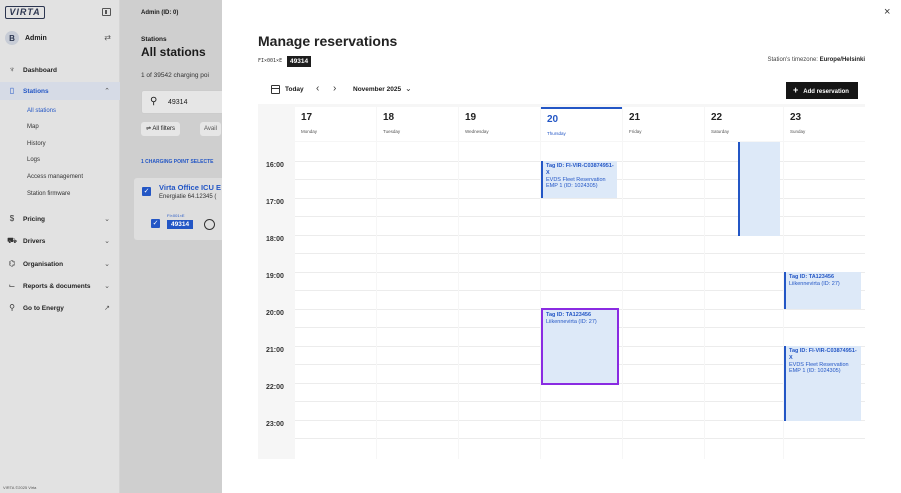 The height and width of the screenshot is (493, 901). Describe the element at coordinates (408, 88) in the screenshot. I see `chevron-down-icon: ⌄` at that location.